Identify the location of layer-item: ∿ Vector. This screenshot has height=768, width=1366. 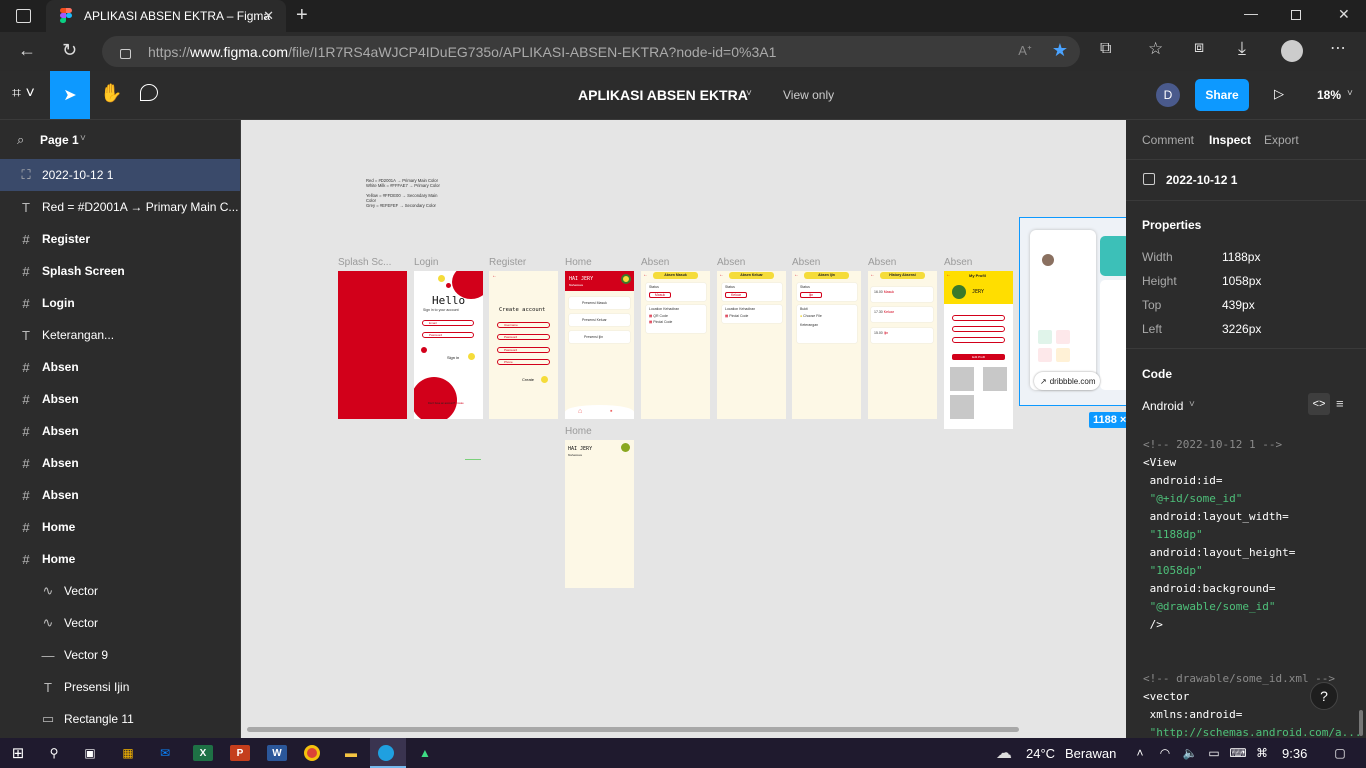
(120, 623).